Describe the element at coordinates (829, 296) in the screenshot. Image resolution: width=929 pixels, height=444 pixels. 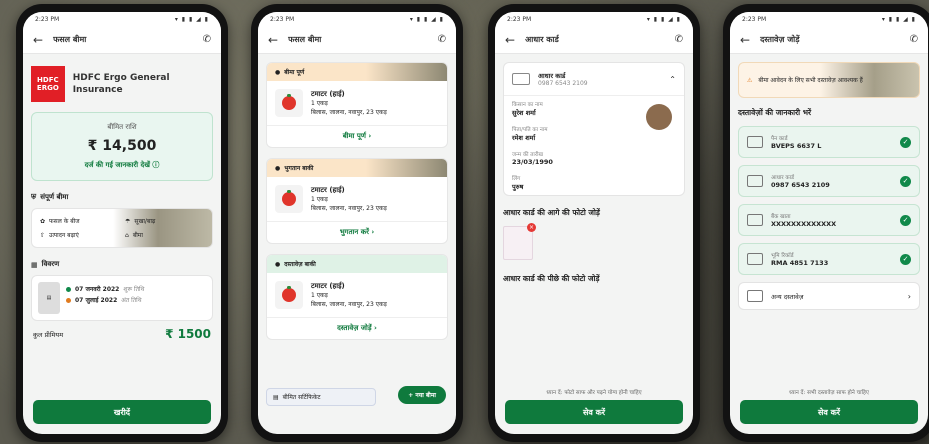
I see `other-document-item: अन्य दस्तावेज़ ›` at that location.